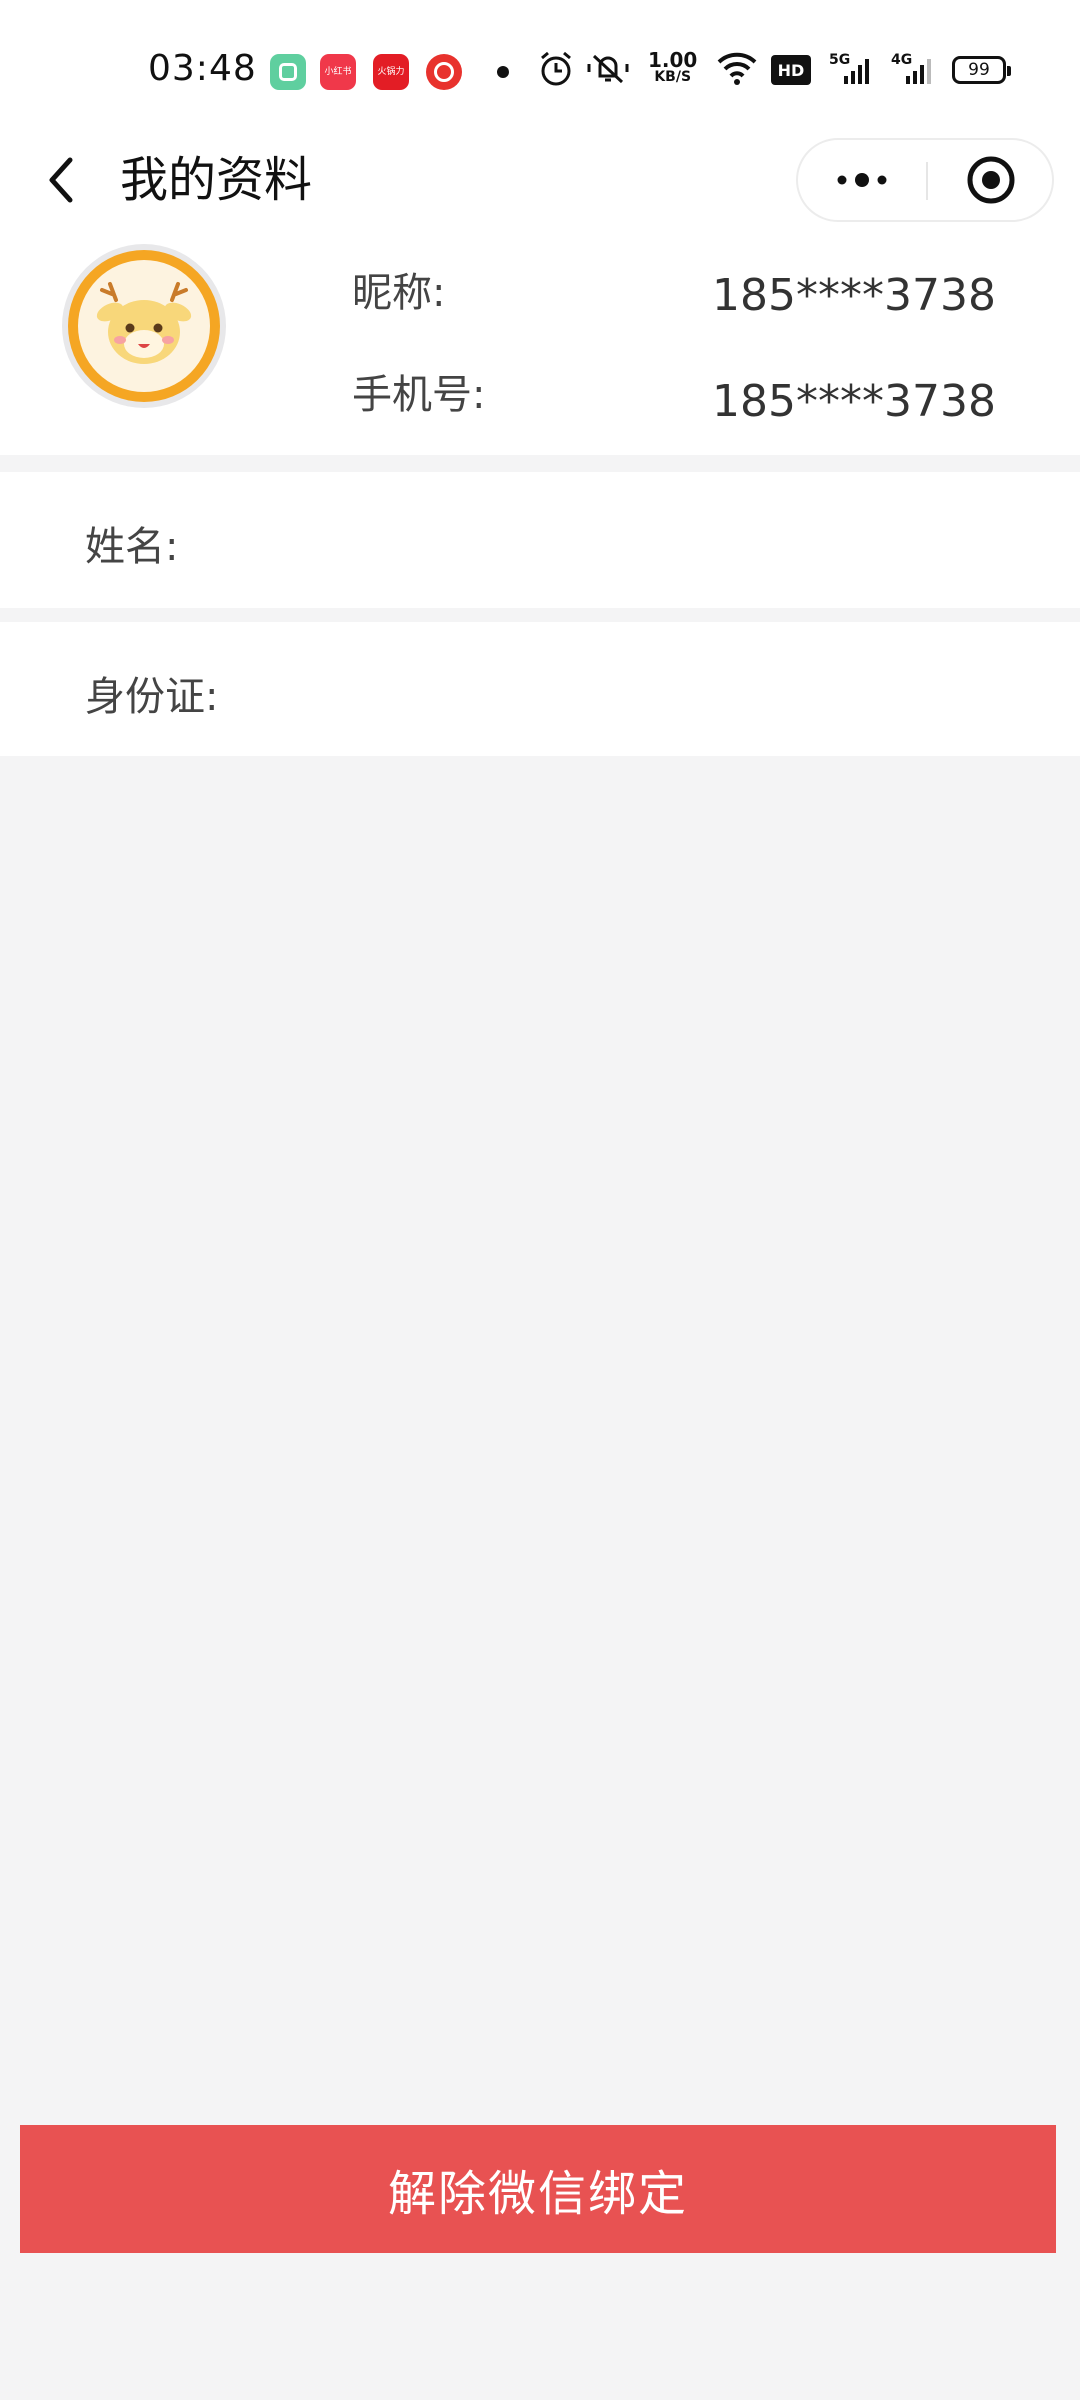  I want to click on id-card-label: 身份证:, so click(152, 697).